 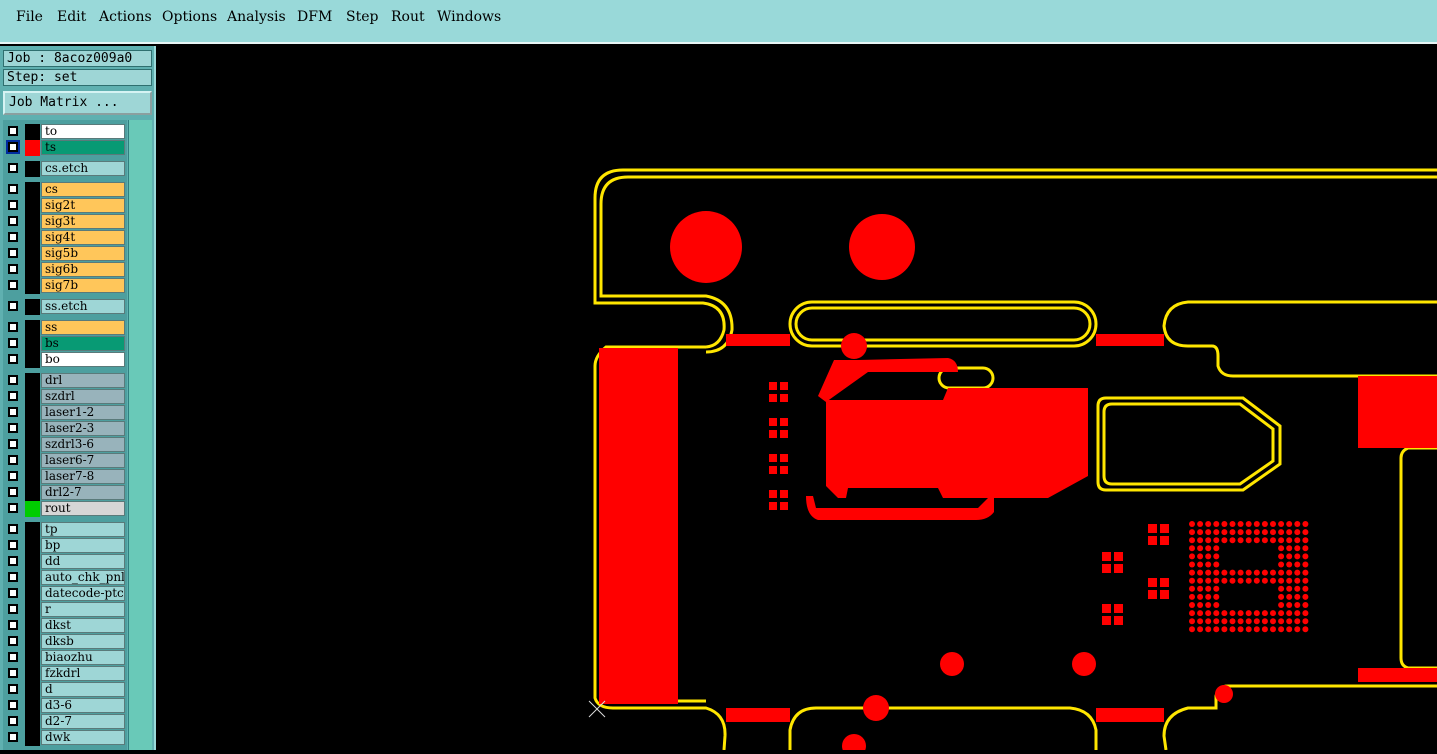 I want to click on layer-row-bs: bs, so click(x=65, y=344).